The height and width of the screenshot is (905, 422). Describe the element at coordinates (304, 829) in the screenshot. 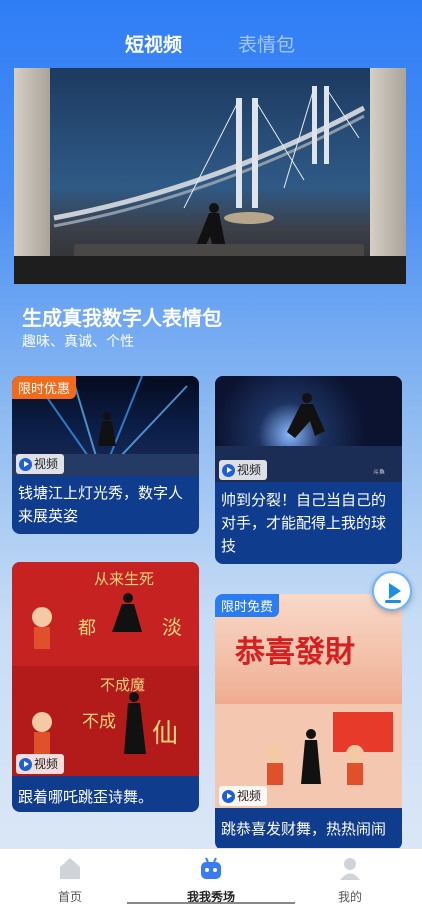

I see `card-caption: 跳恭喜发财舞，热热闹闹` at that location.